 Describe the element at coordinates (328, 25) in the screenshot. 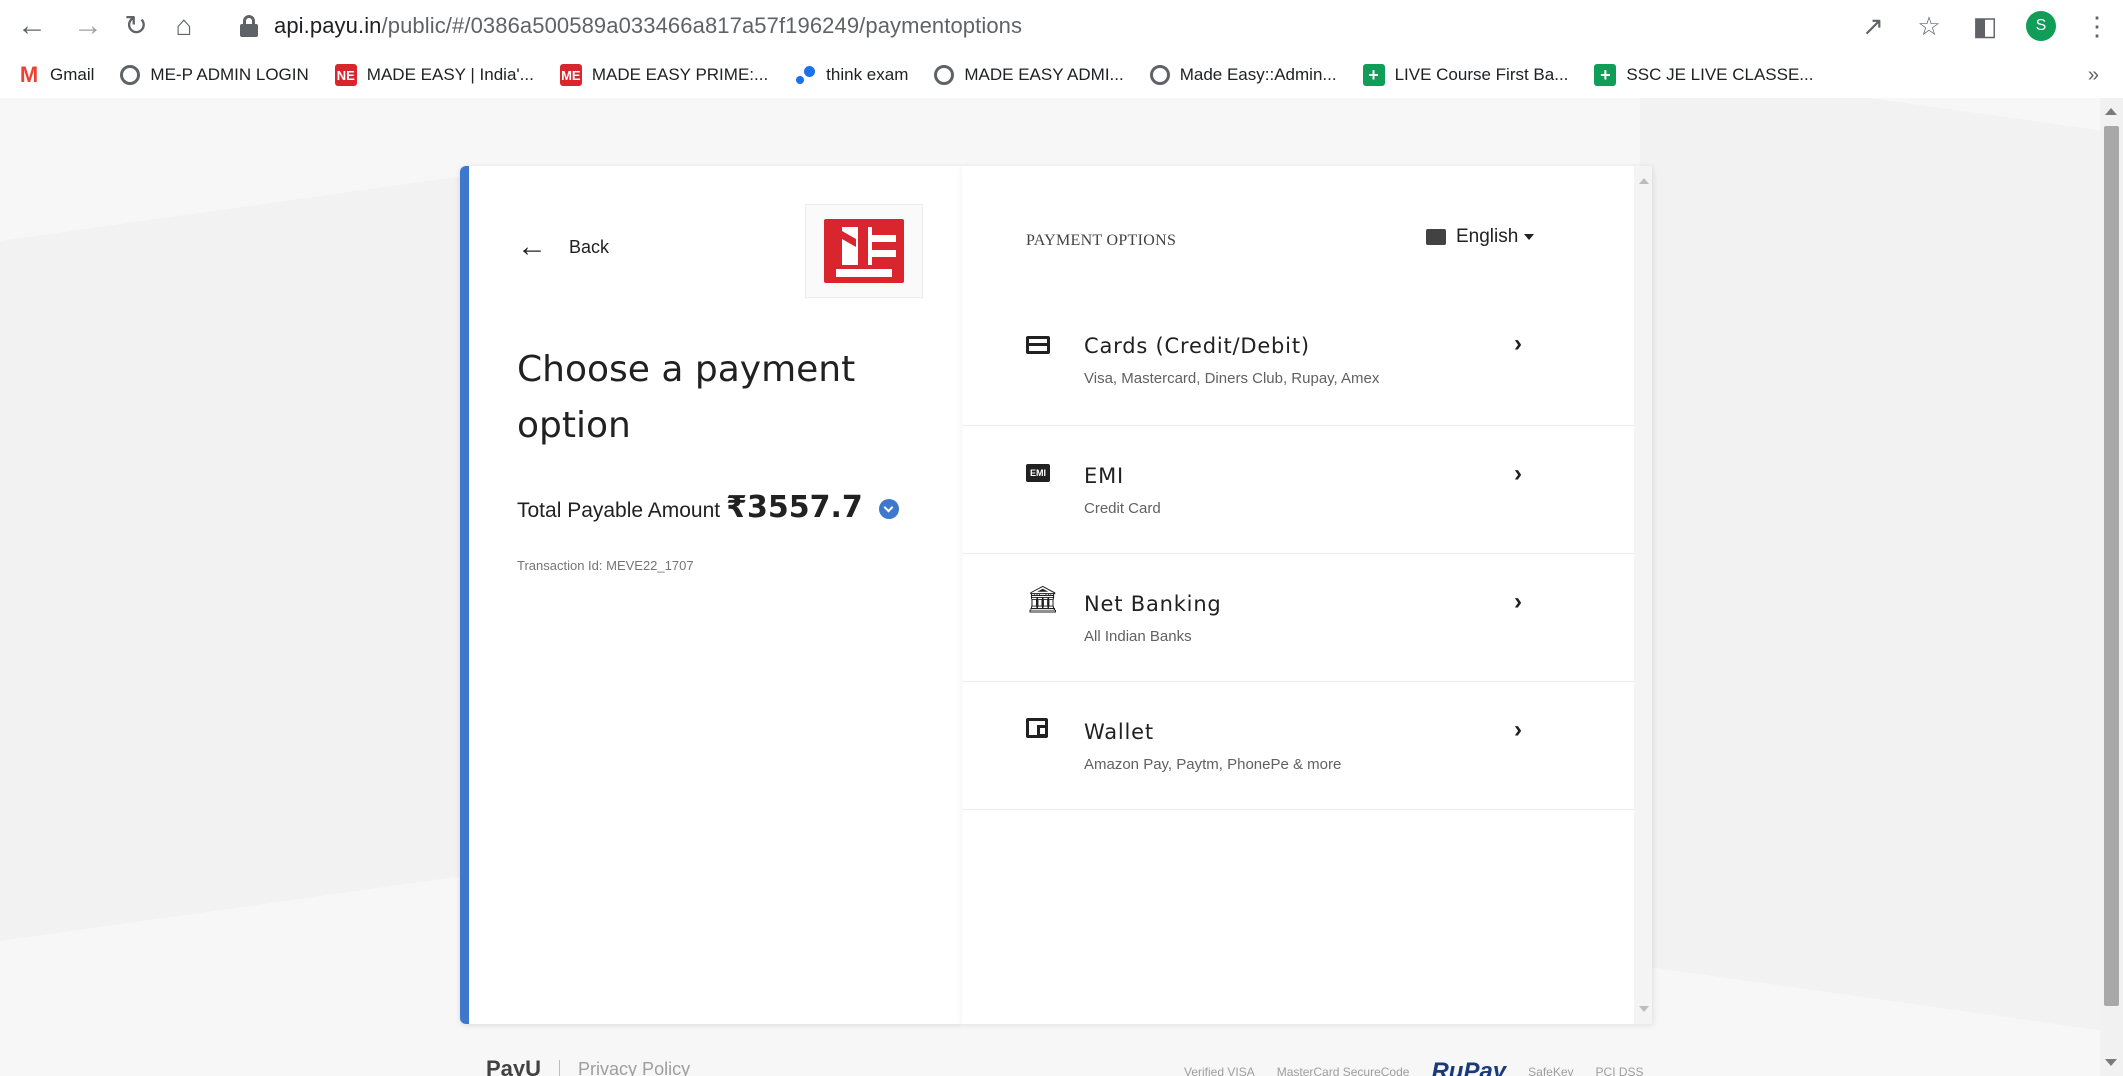

I see `url-host: api.payu.in` at that location.